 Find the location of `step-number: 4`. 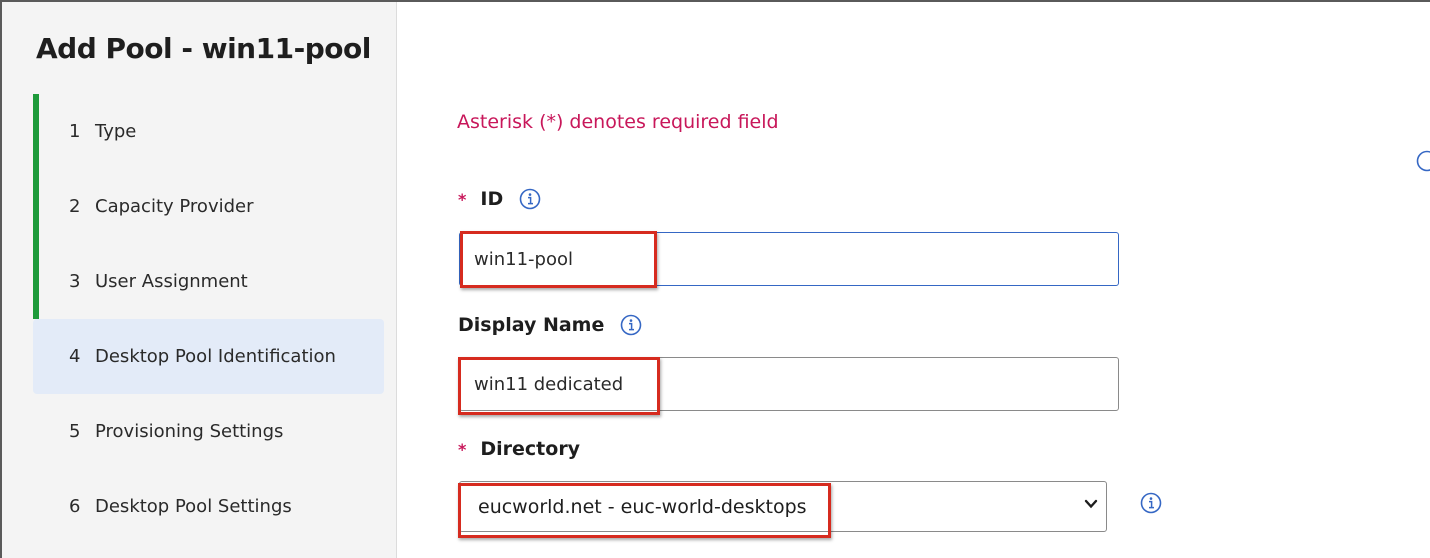

step-number: 4 is located at coordinates (75, 356).